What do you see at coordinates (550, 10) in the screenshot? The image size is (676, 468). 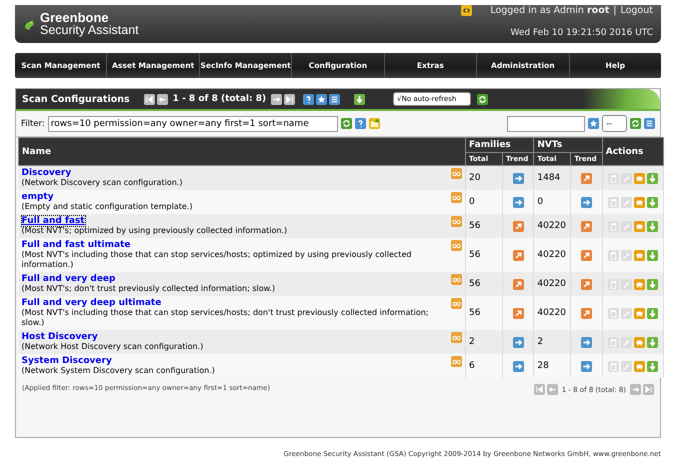 I see `login-info: Logged in as Admin root` at bounding box center [550, 10].